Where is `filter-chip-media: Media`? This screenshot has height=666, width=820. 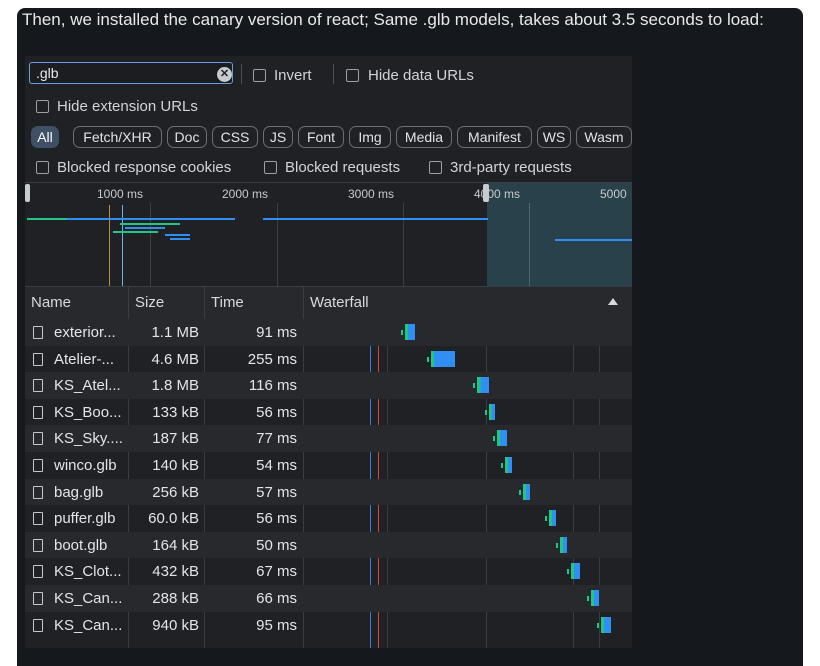
filter-chip-media: Media is located at coordinates (424, 137).